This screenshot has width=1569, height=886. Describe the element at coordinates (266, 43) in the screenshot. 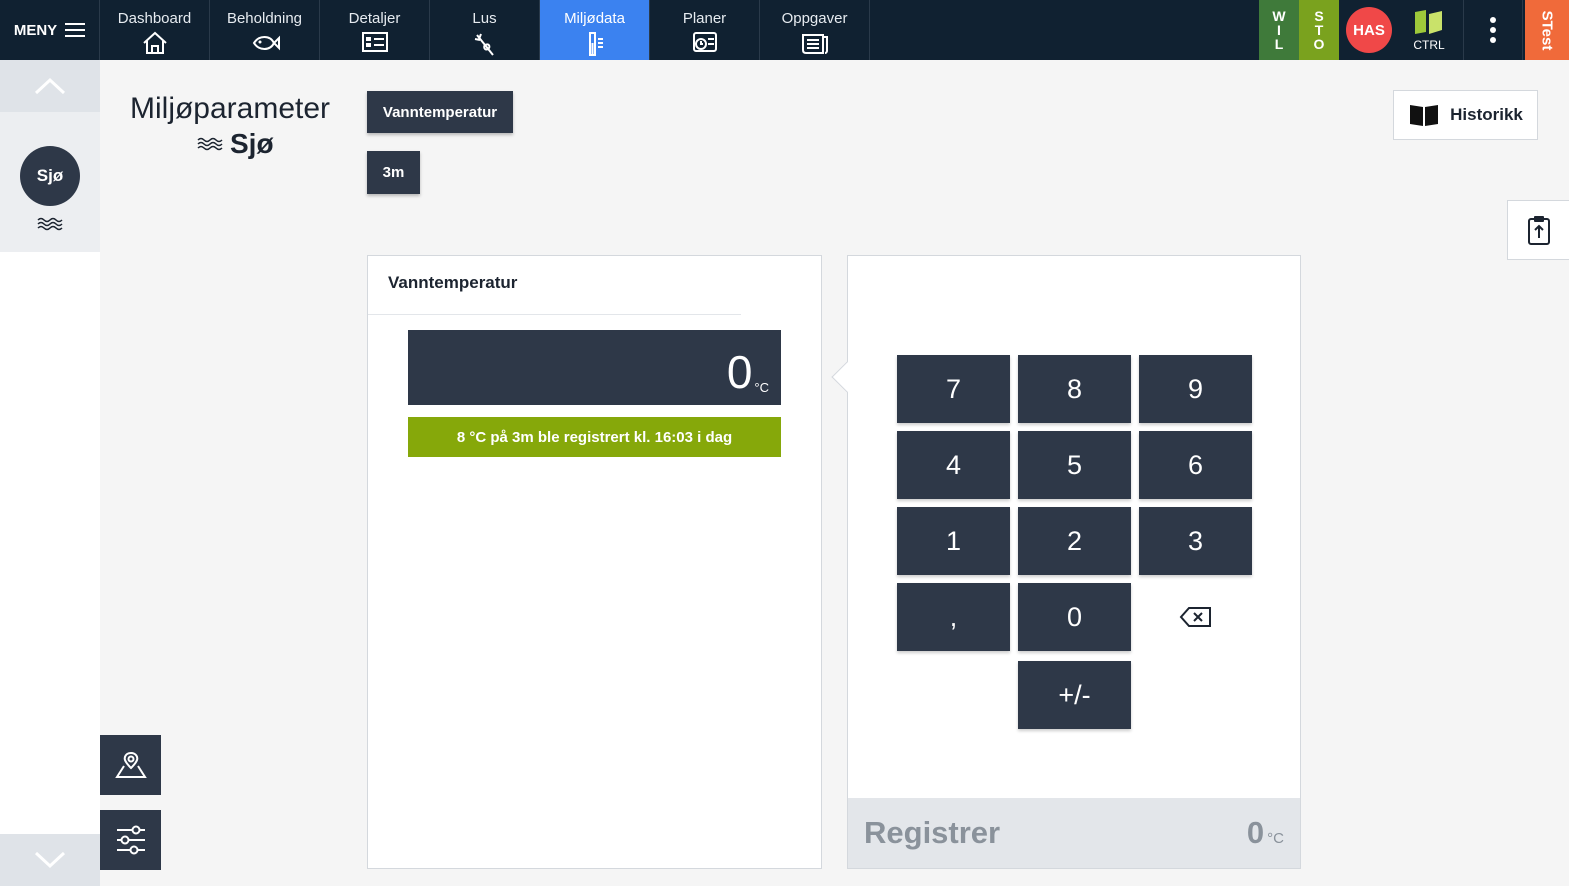

I see `fish-icon` at that location.